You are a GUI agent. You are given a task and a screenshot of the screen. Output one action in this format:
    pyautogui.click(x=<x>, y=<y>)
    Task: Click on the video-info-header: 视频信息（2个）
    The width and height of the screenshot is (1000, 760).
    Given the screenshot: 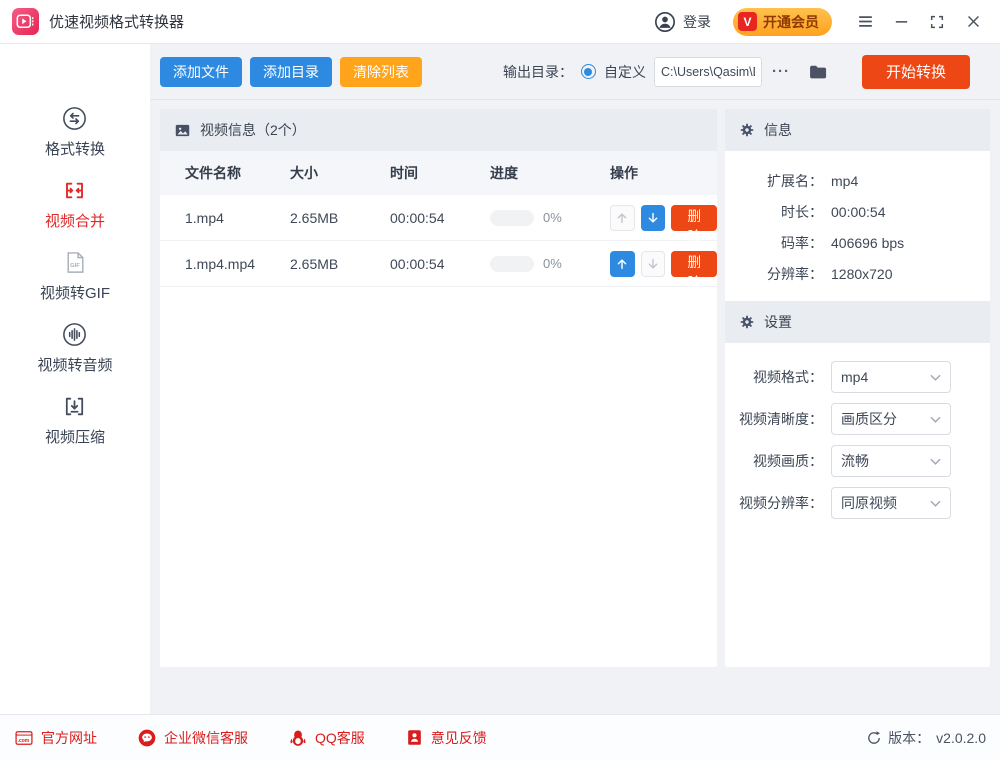 What is the action you would take?
    pyautogui.click(x=438, y=130)
    